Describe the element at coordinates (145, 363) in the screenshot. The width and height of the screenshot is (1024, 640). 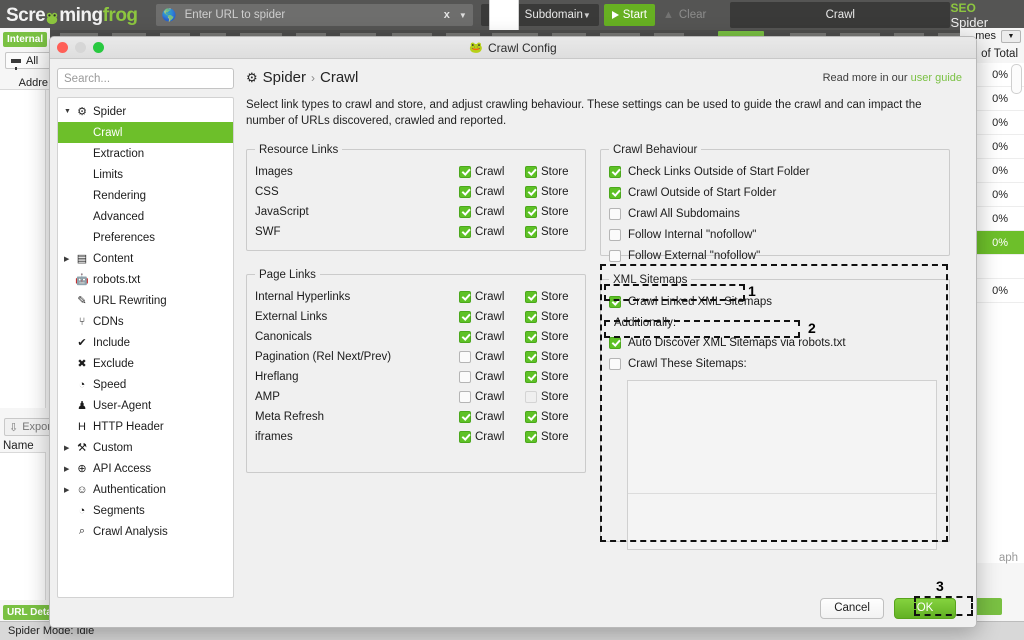
I see `sidebar-item-exclude: ✖ Exclude` at that location.